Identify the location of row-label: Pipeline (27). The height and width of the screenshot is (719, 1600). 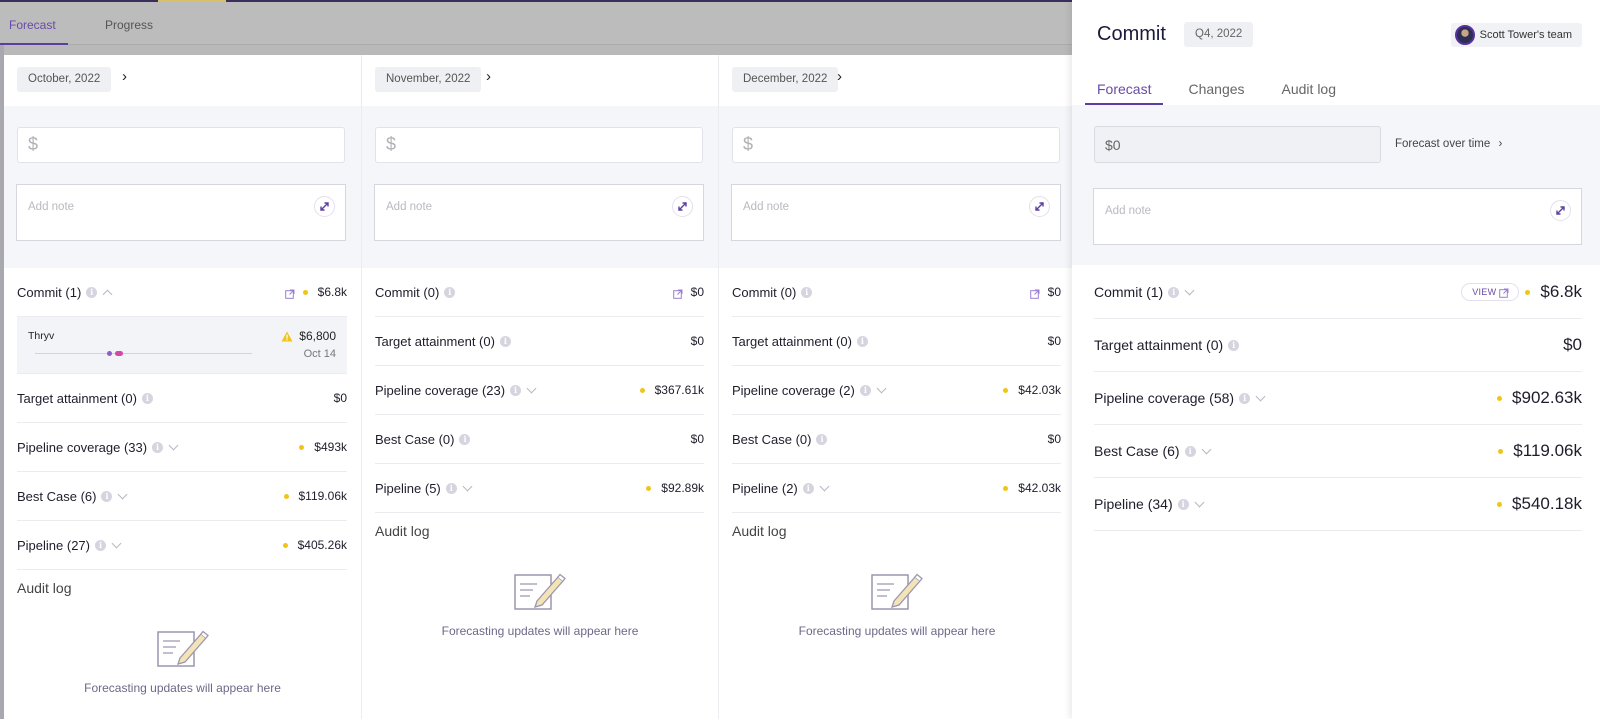
(53, 545).